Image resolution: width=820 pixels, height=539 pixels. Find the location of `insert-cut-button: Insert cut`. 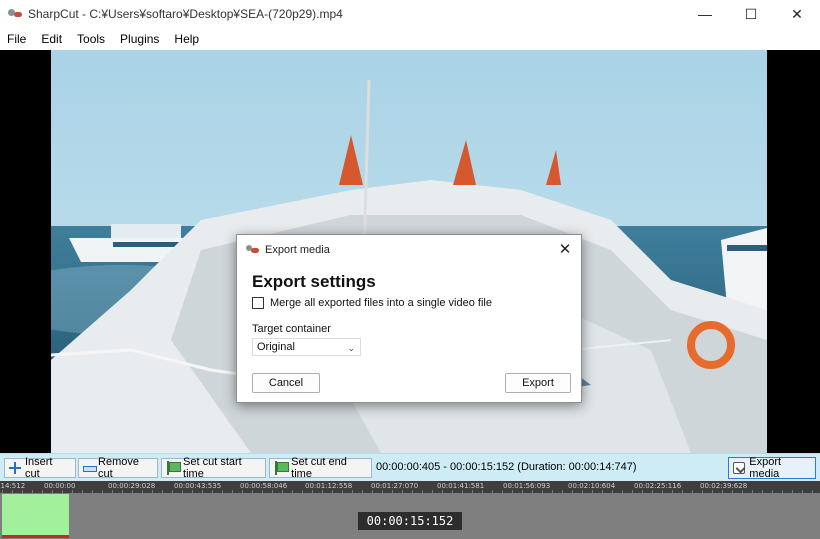

insert-cut-button: Insert cut is located at coordinates (40, 468).